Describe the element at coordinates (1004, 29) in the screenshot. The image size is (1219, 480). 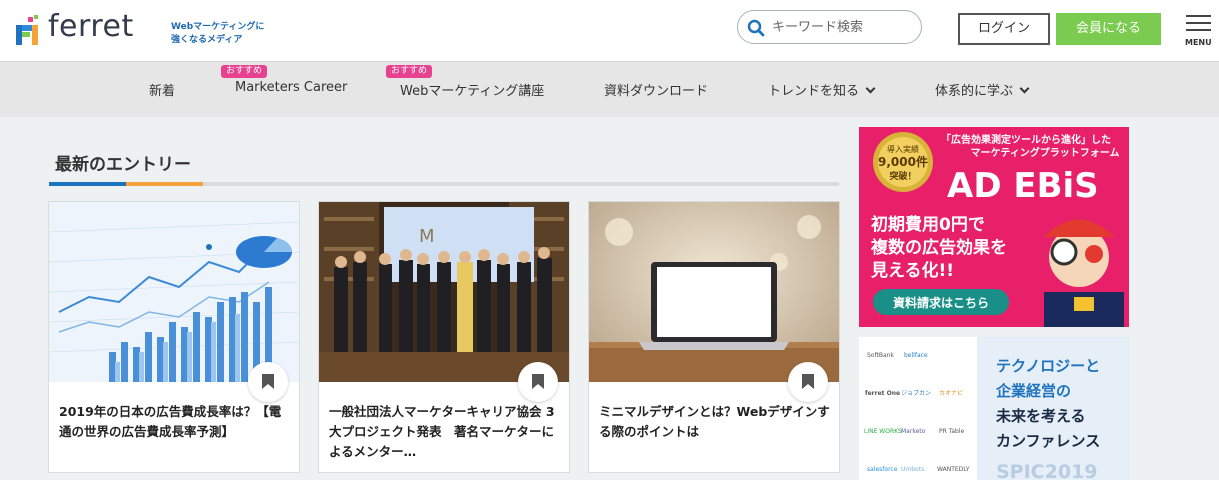
I see `login-button: ログイン` at that location.